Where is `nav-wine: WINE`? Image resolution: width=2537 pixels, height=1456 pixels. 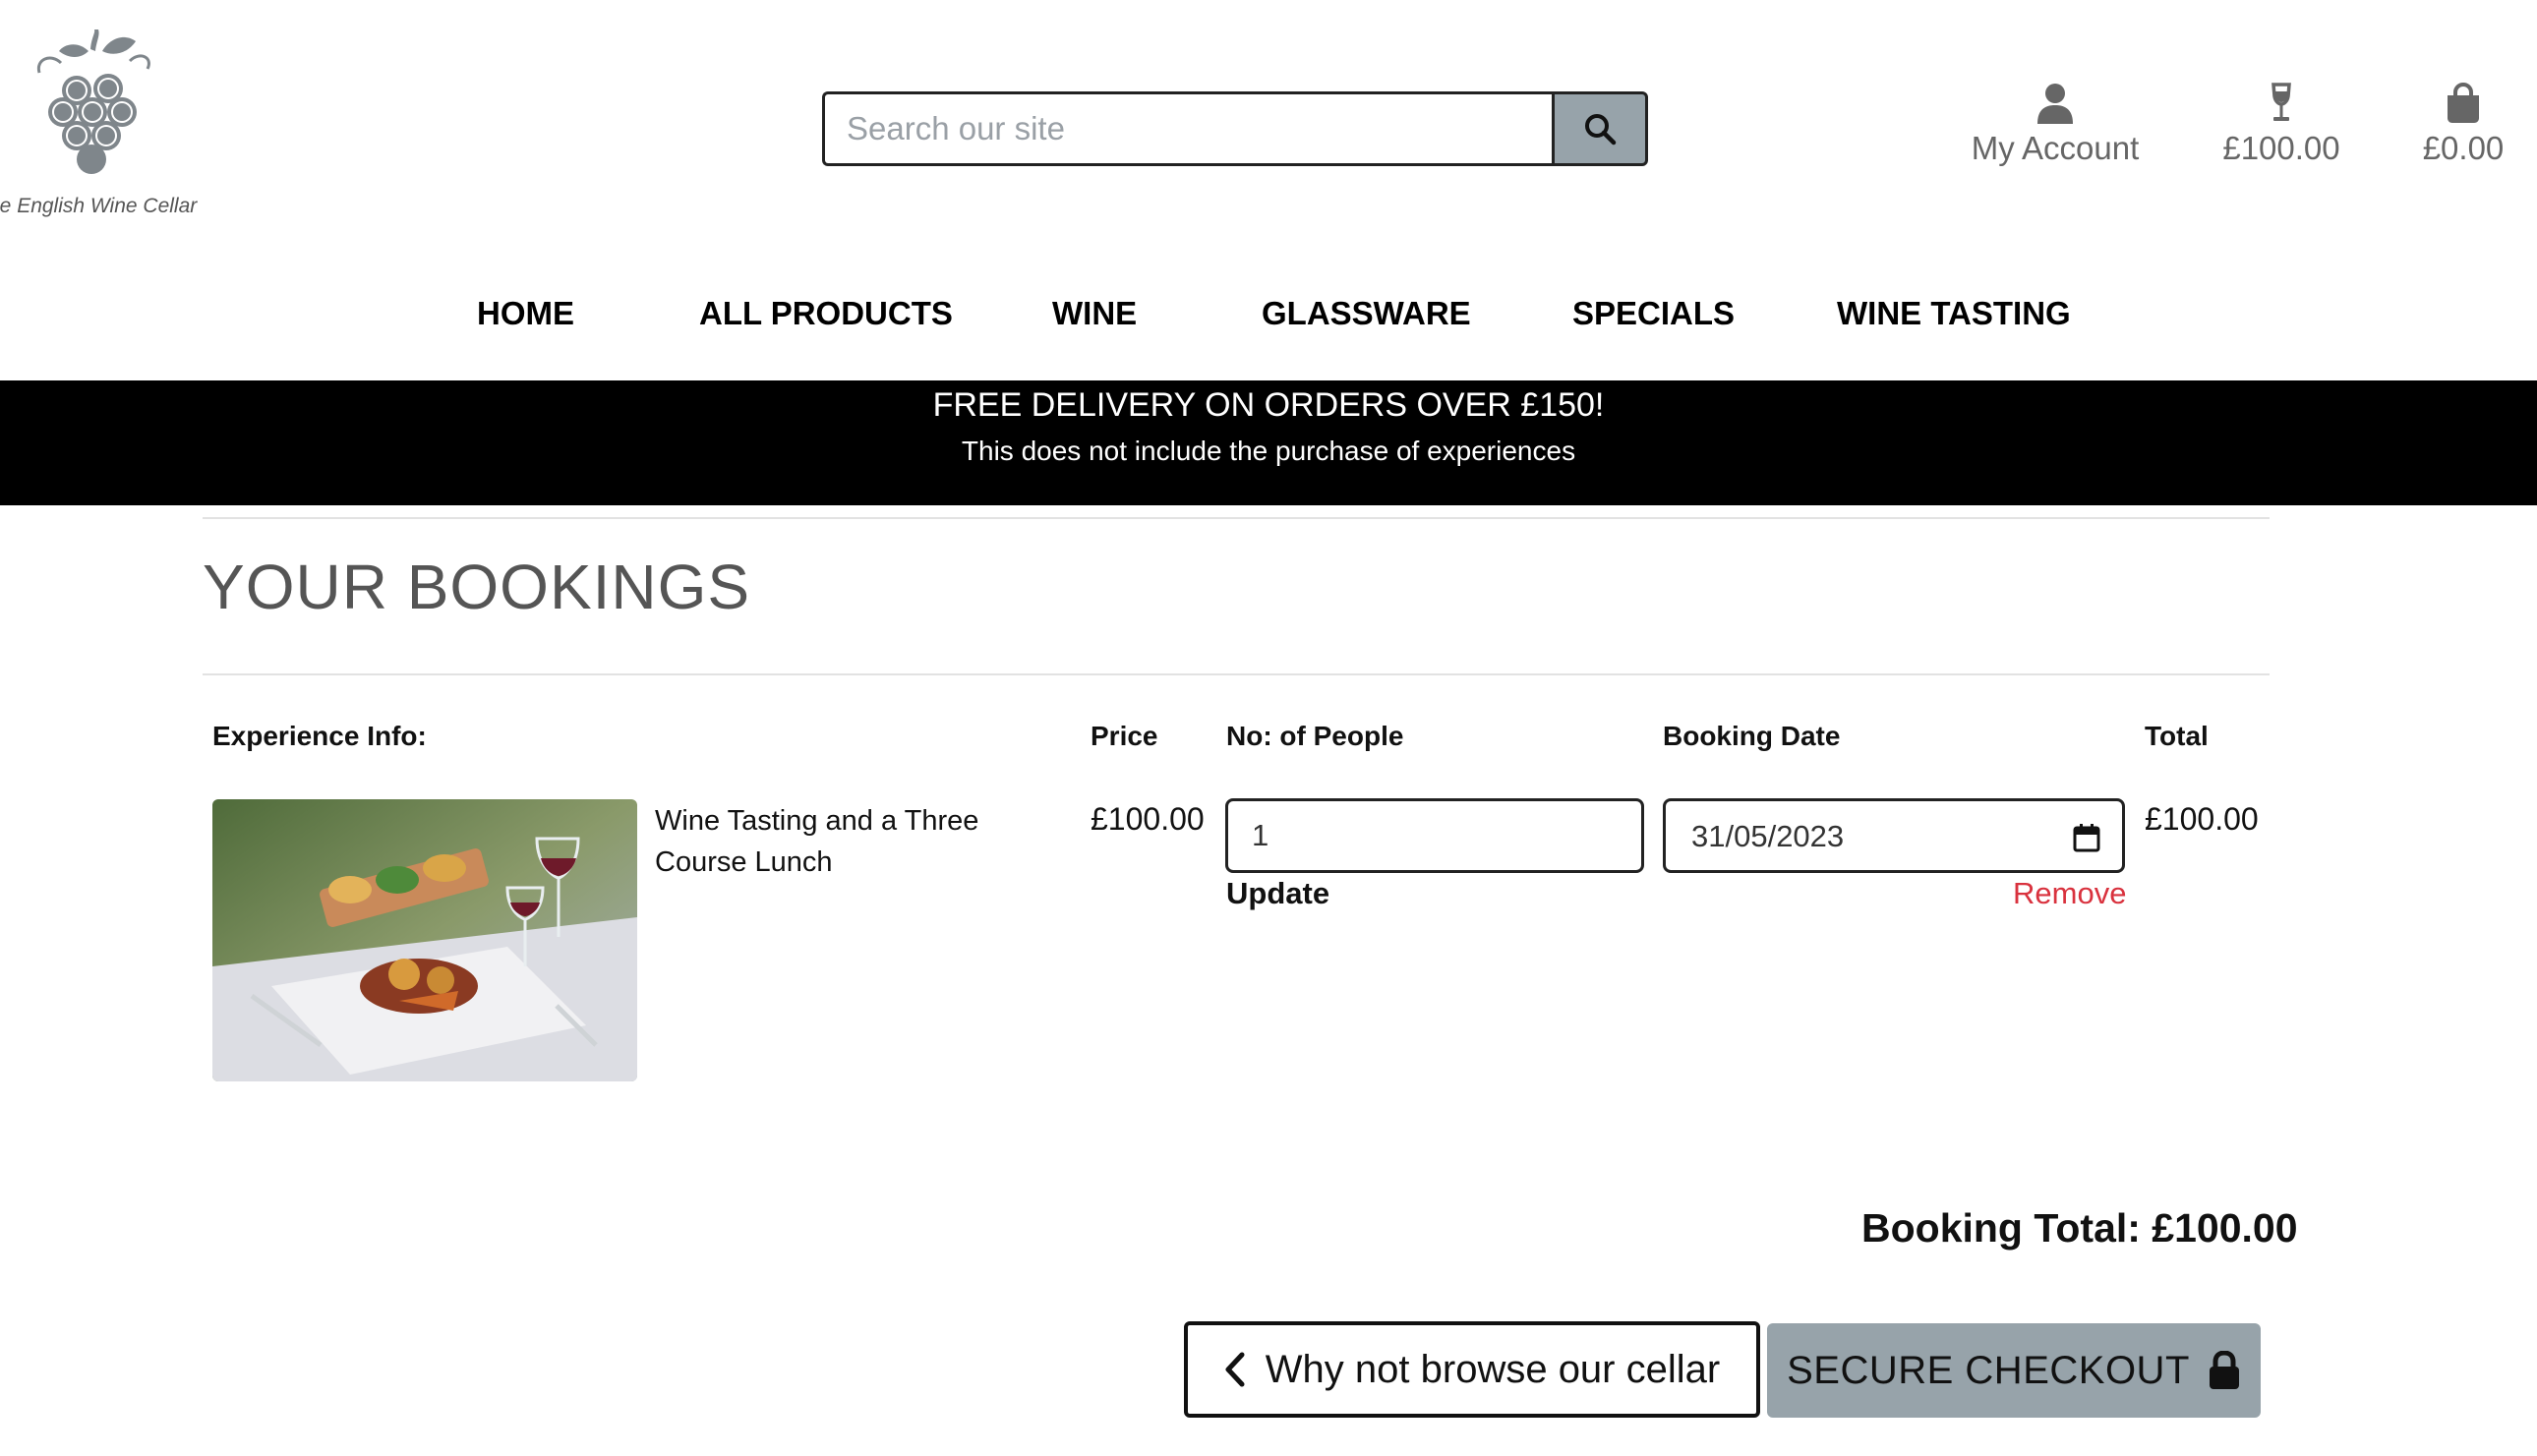
nav-wine: WINE is located at coordinates (1094, 313).